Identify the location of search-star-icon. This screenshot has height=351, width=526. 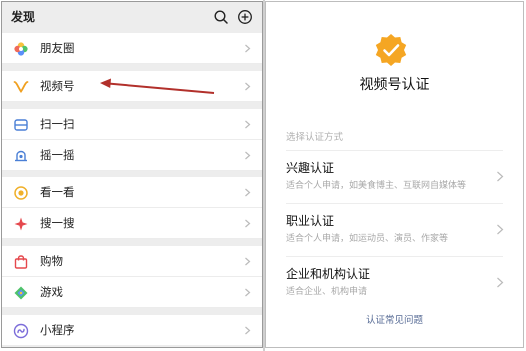
(21, 224).